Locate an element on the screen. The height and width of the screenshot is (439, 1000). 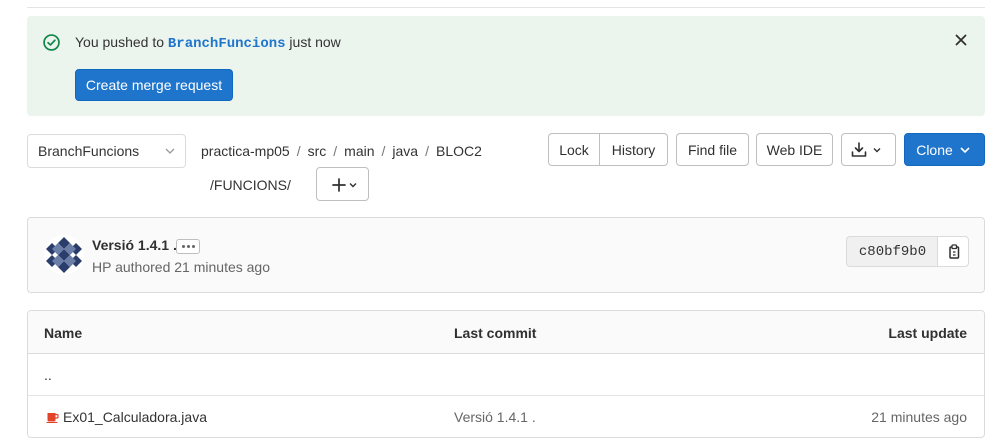
commit-sha: c80bf9b0 is located at coordinates (892, 251).